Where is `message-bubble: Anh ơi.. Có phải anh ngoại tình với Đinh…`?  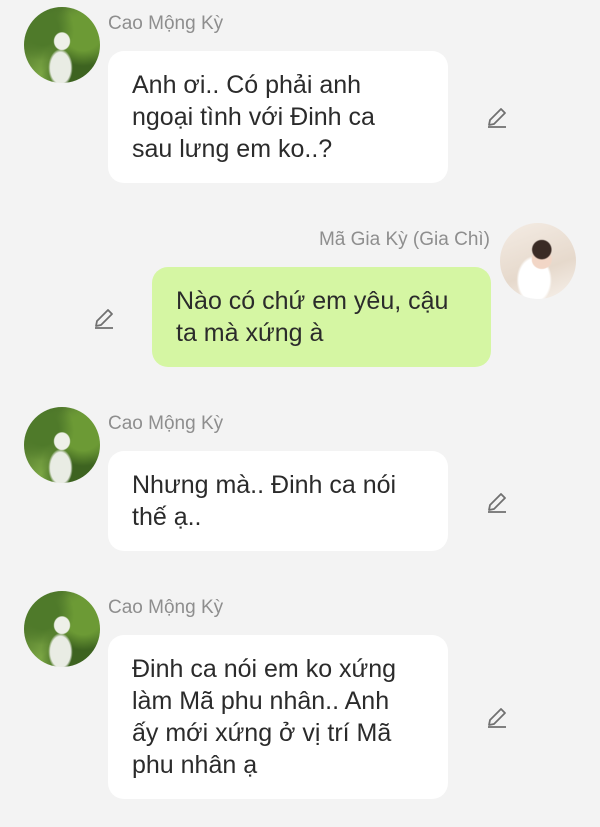
message-bubble: Anh ơi.. Có phải anh ngoại tình với Đinh… is located at coordinates (278, 117).